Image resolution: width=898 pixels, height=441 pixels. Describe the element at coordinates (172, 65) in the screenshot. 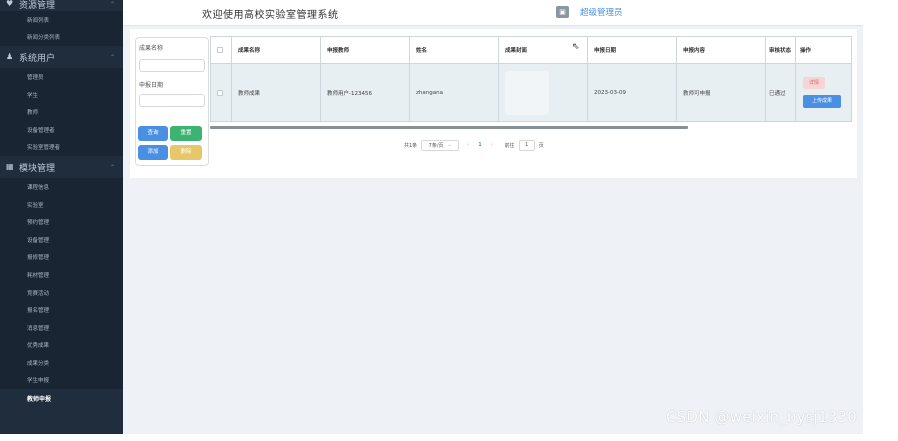

I see `achievement-name-input` at that location.